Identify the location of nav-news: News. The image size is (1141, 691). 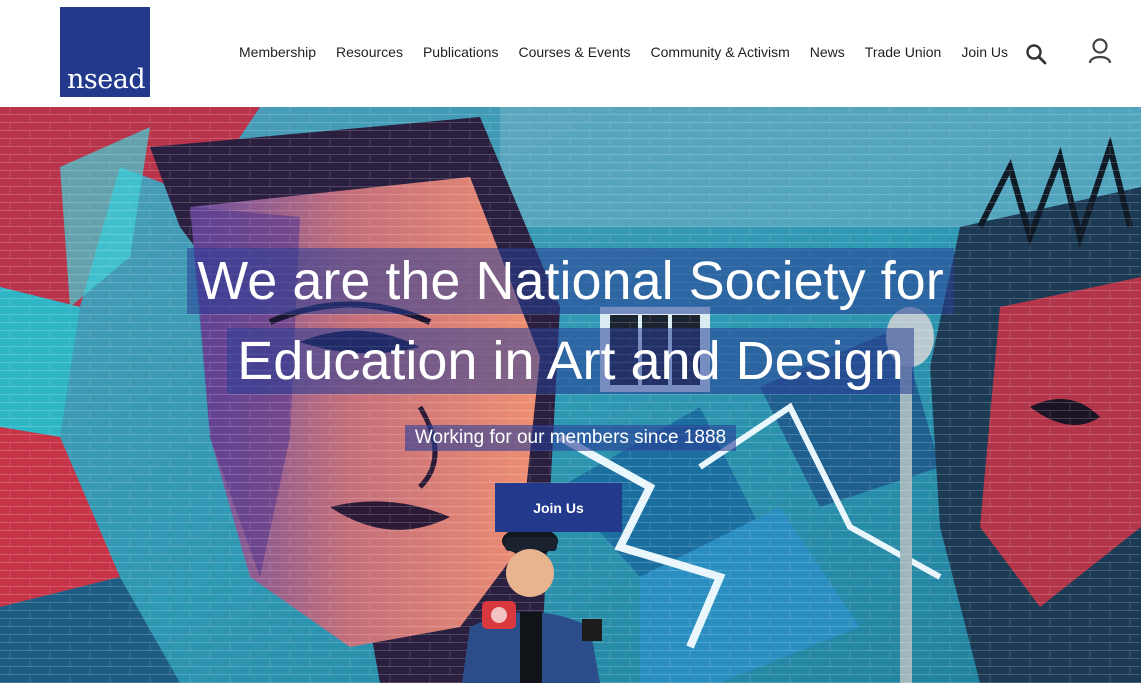
(827, 52).